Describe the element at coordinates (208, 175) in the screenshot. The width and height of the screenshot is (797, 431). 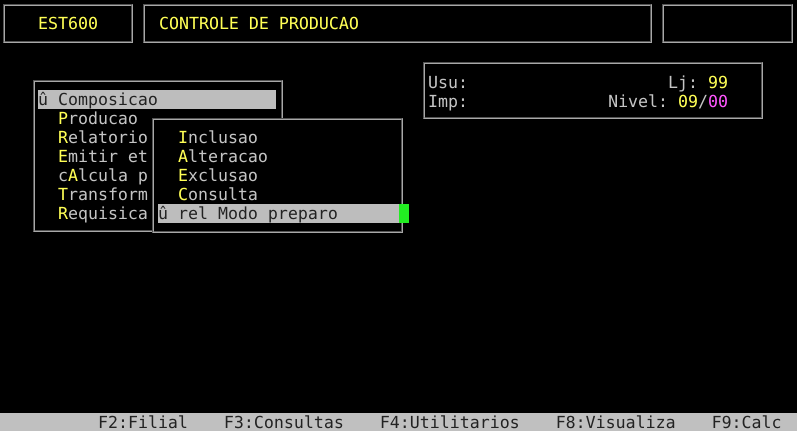
I see `submenu-item: Exclusao` at that location.